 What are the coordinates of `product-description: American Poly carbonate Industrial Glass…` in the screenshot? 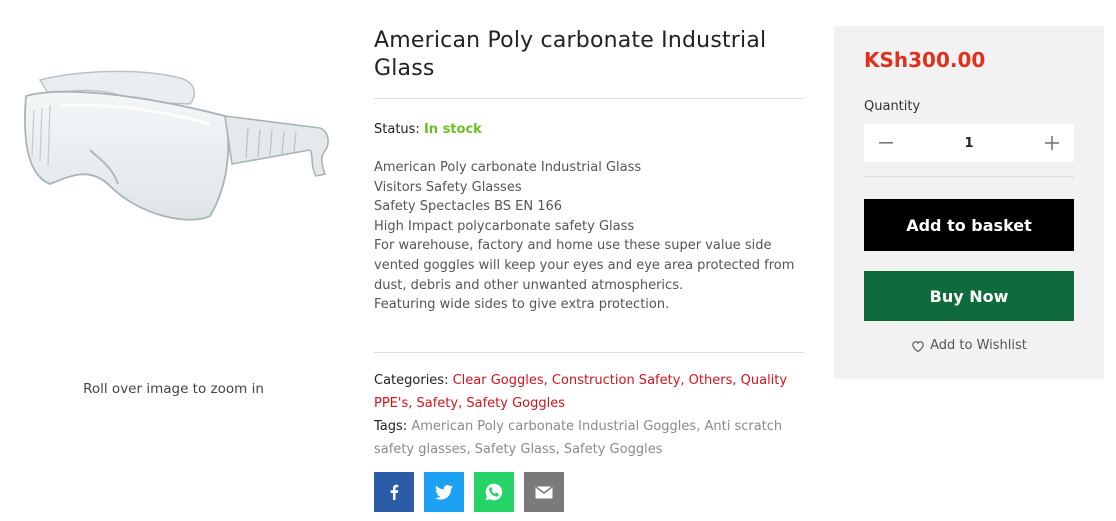 It's located at (589, 236).